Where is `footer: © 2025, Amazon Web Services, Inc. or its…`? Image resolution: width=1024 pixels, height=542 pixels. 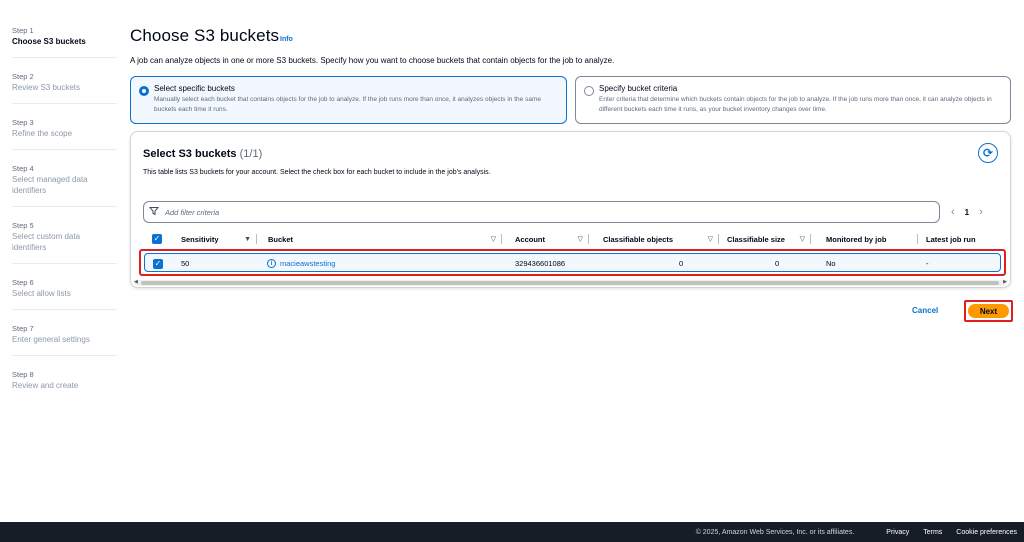
footer: © 2025, Amazon Web Services, Inc. or its… is located at coordinates (512, 532).